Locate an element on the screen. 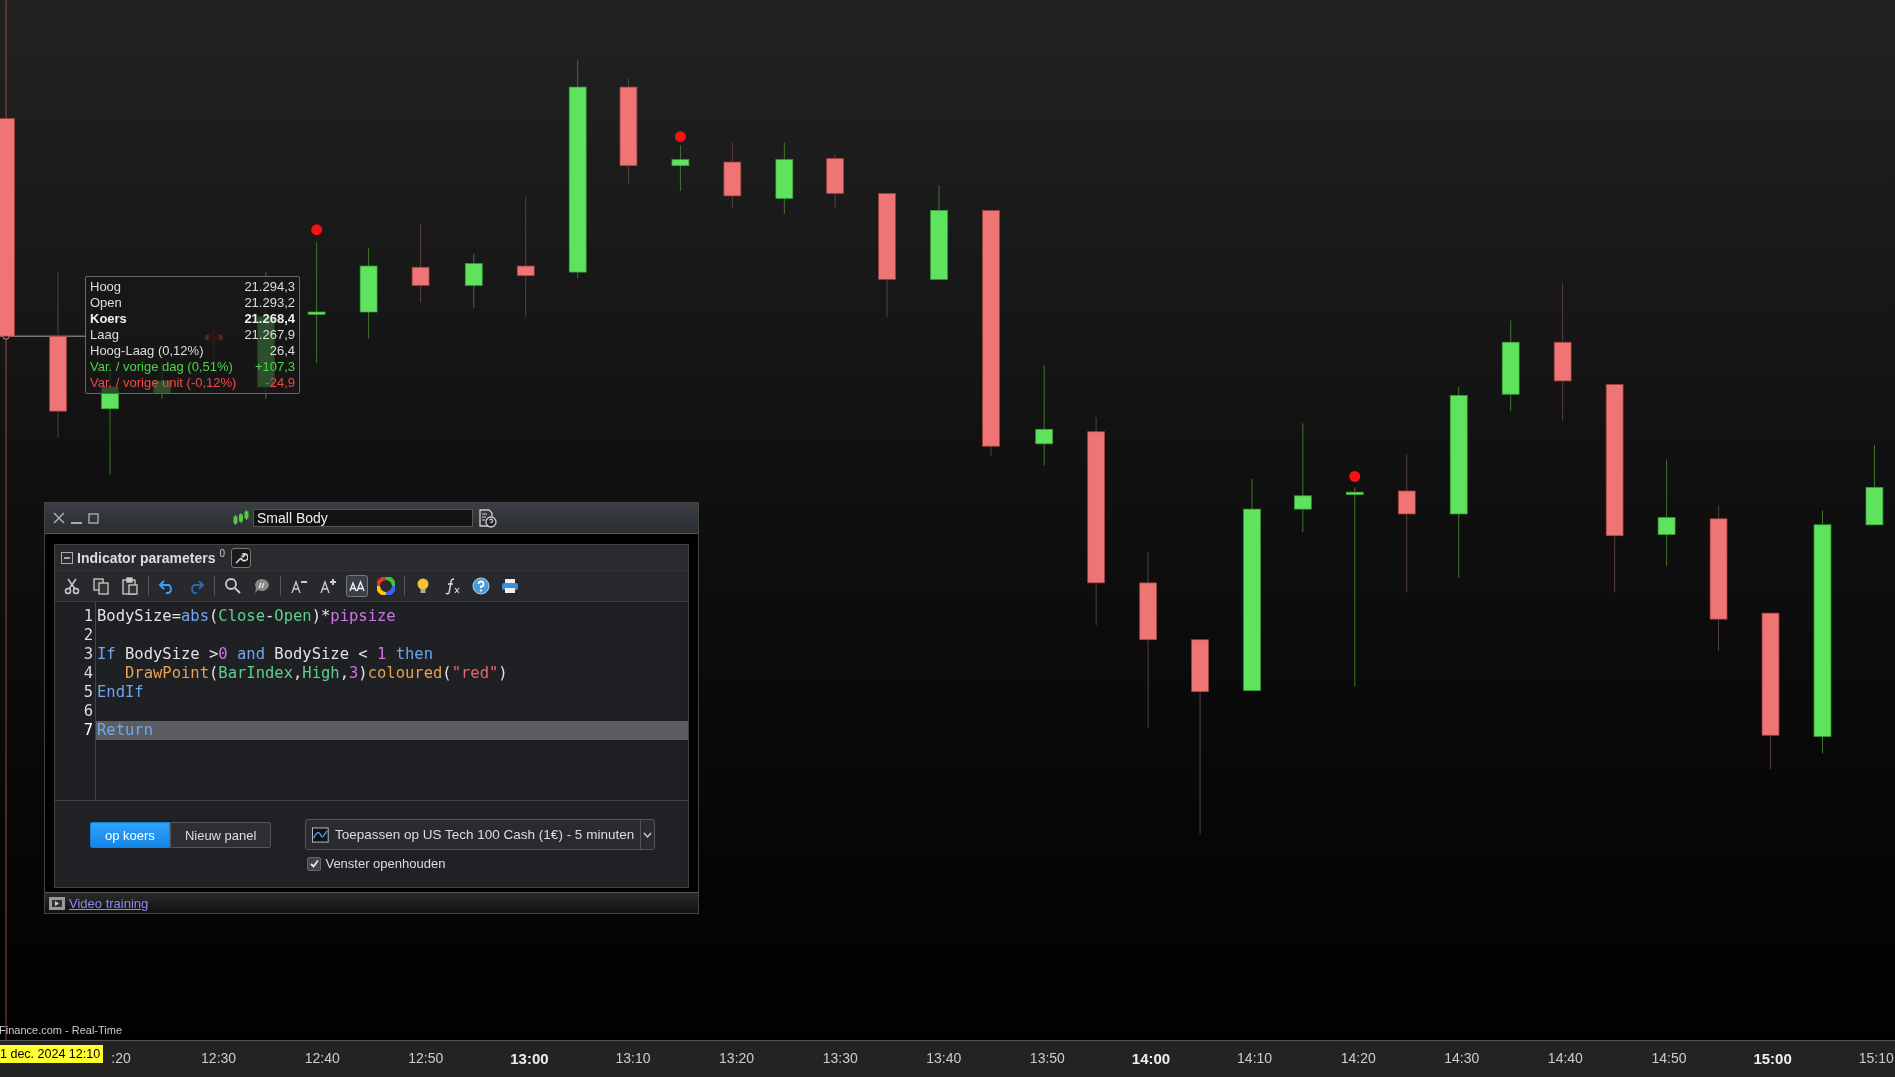 Image resolution: width=1895 pixels, height=1077 pixels. time-label: 14:00 is located at coordinates (1151, 1058).